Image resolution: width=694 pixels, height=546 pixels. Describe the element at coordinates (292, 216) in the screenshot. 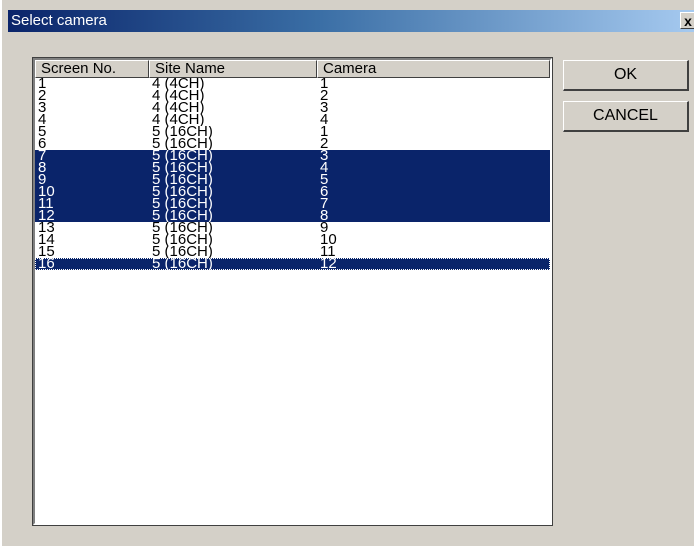

I see `table-row: 12 5 (16CH) 8` at that location.